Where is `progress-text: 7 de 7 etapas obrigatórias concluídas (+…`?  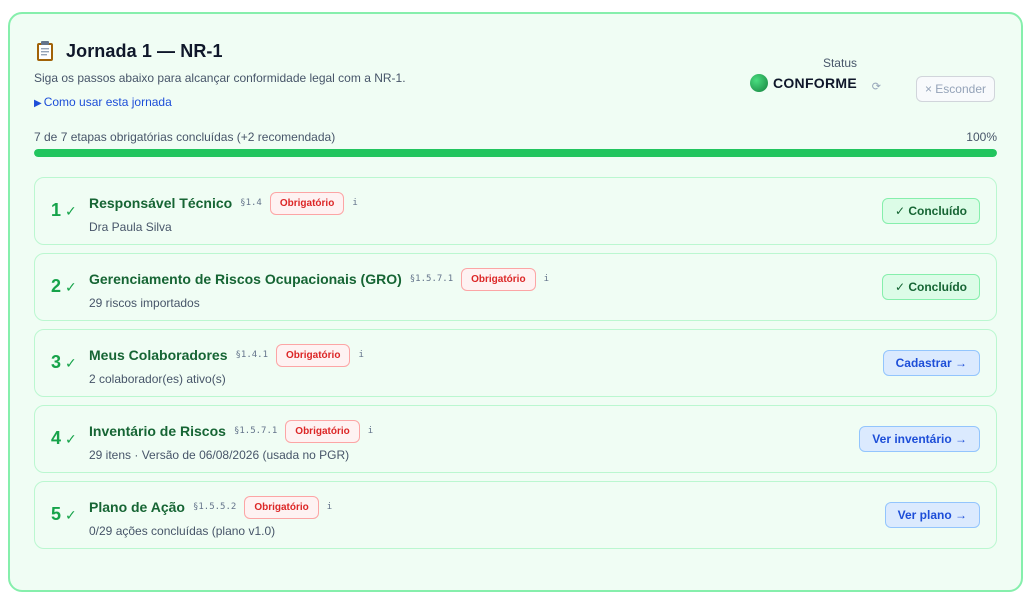
progress-text: 7 de 7 etapas obrigatórias concluídas (+… is located at coordinates (185, 137).